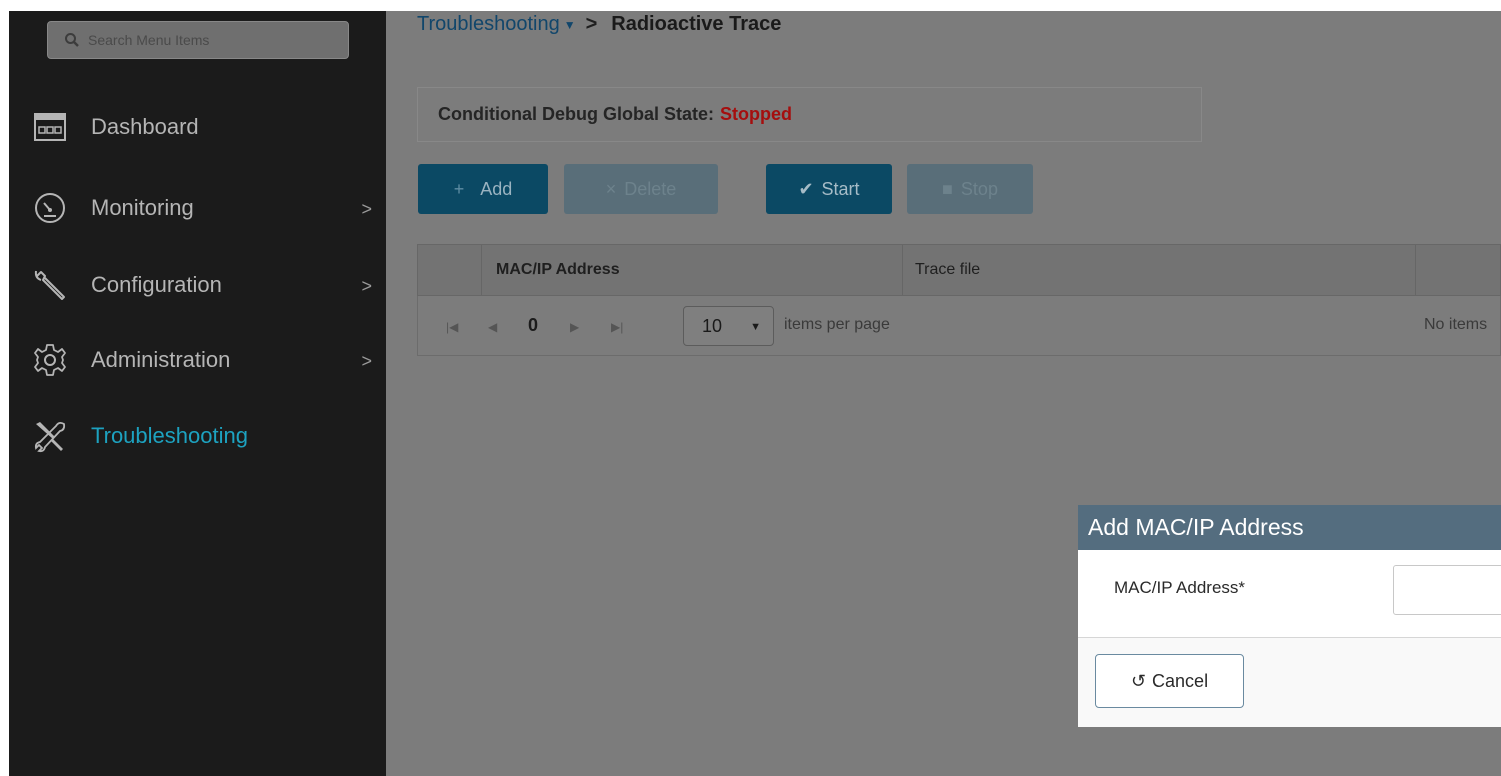  I want to click on search-icon, so click(72, 40).